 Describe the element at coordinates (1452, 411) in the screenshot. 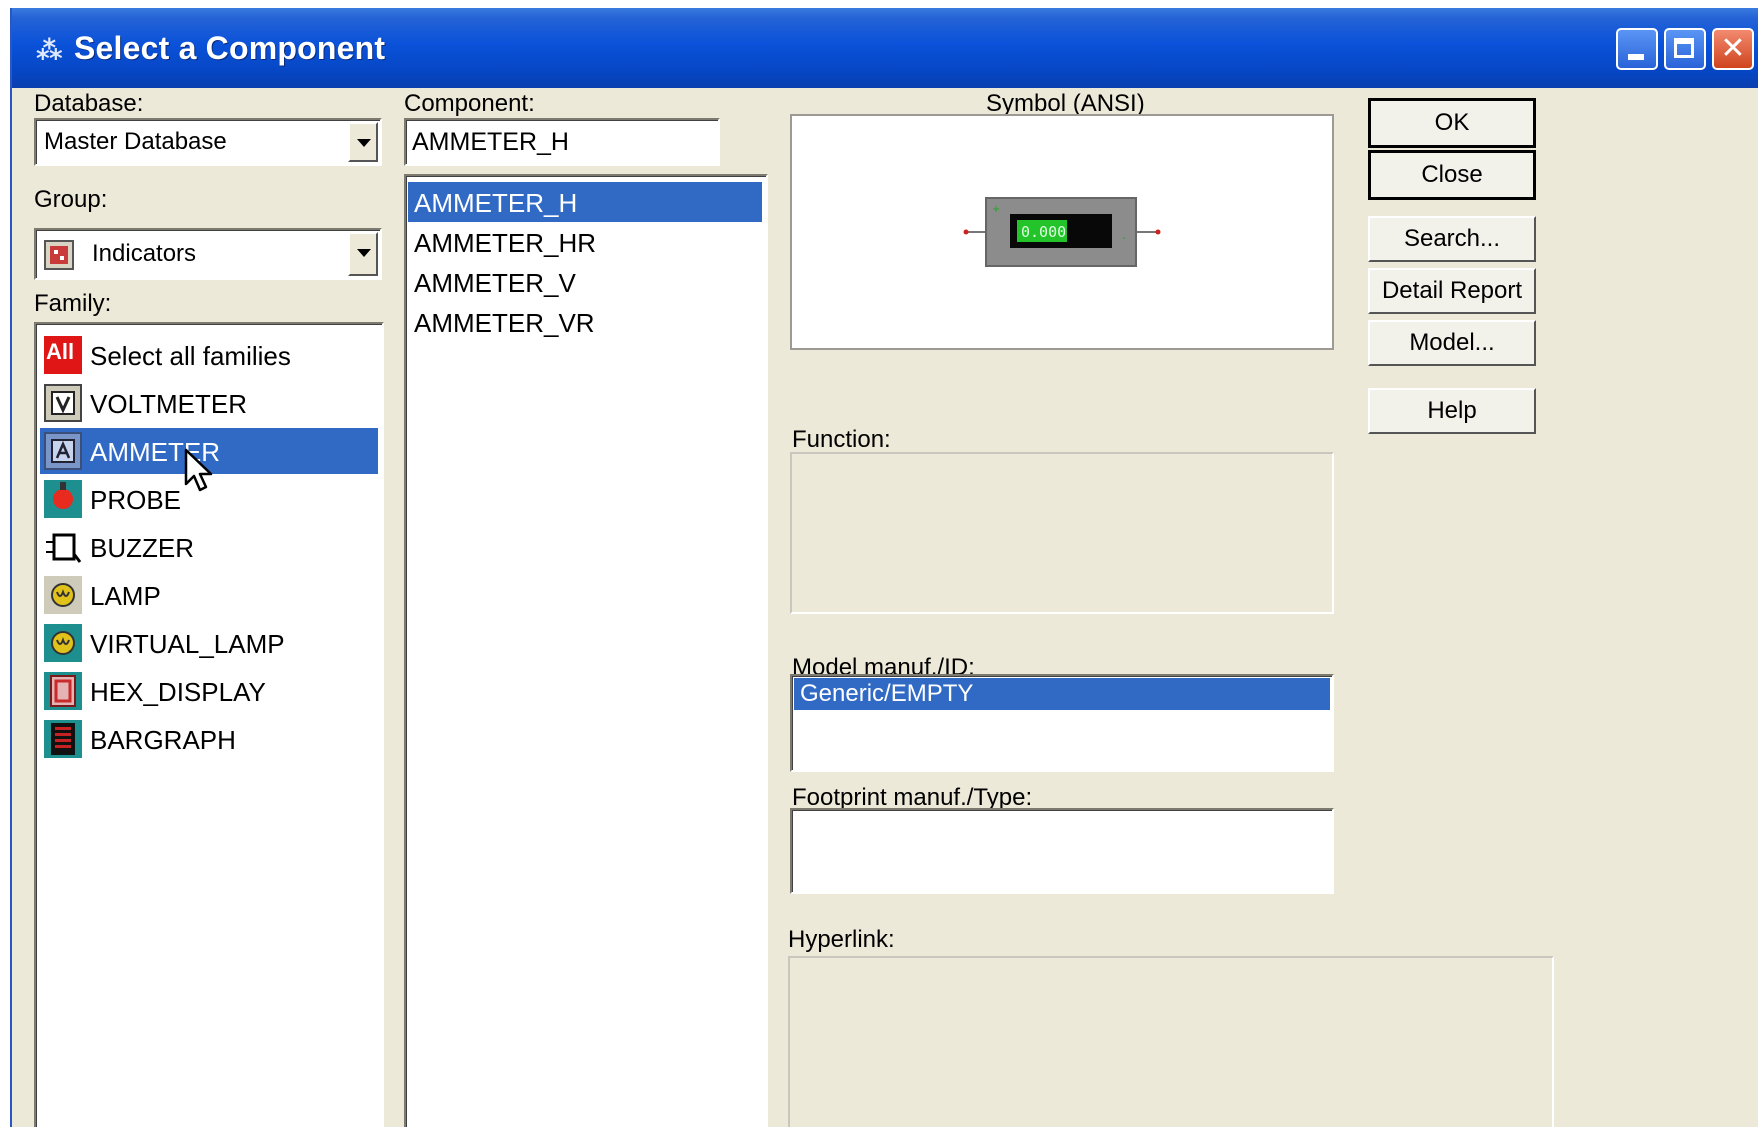

I see `help-button: Help` at that location.